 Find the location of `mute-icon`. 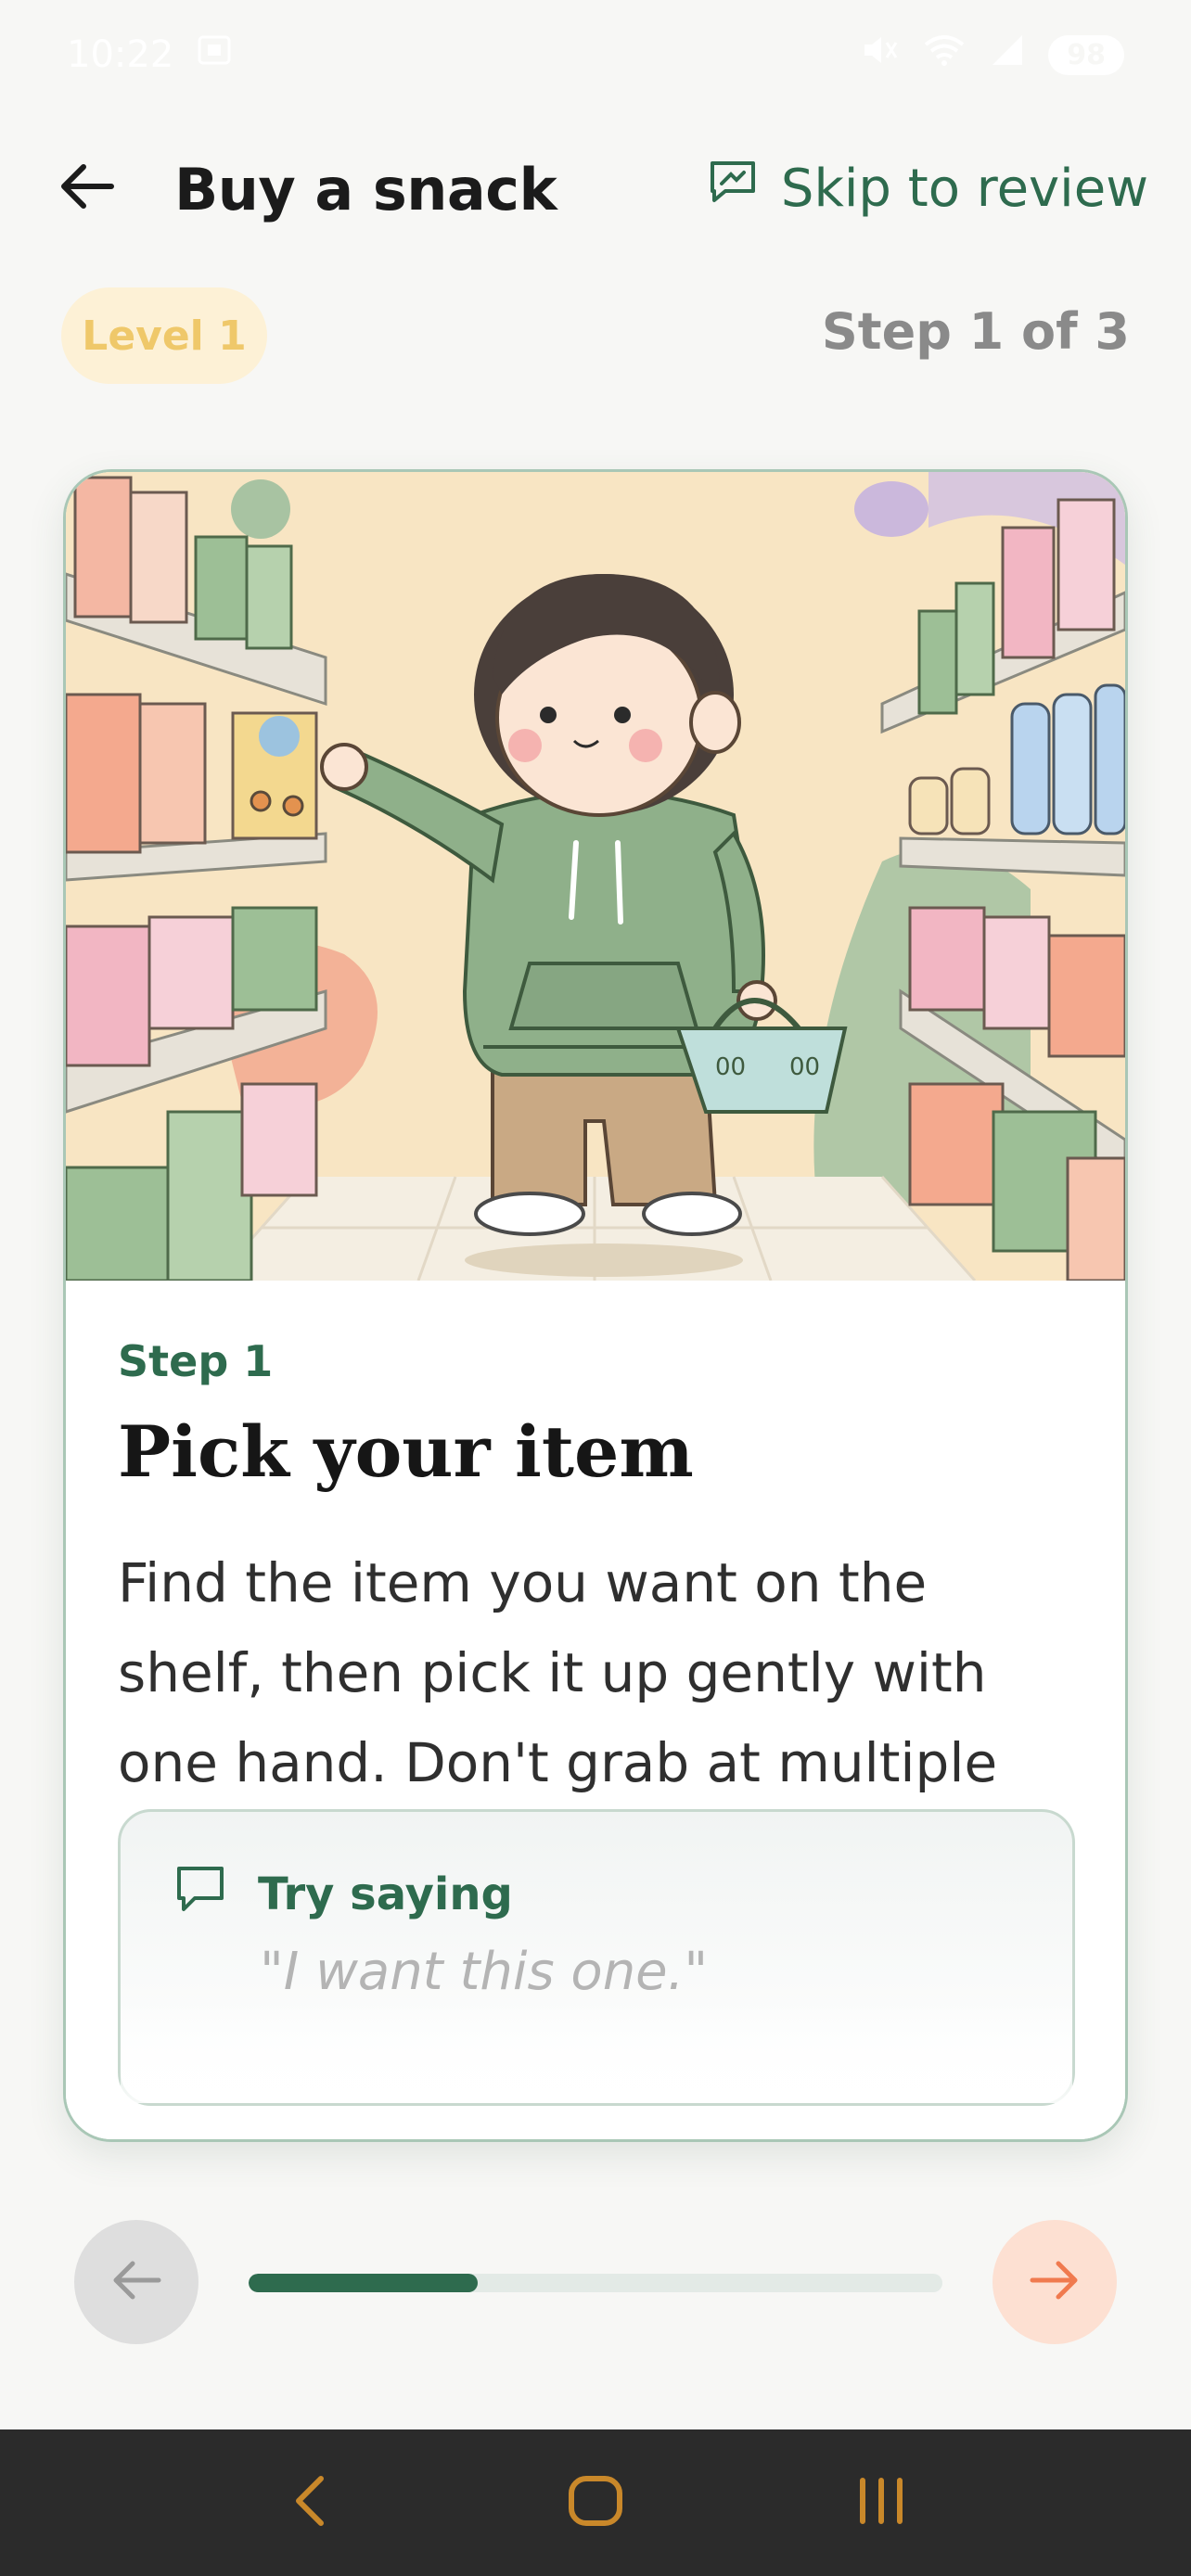

mute-icon is located at coordinates (879, 55).